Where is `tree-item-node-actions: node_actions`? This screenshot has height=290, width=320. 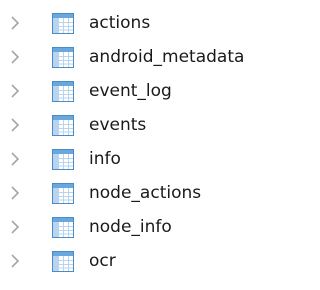 tree-item-node-actions: node_actions is located at coordinates (135, 193).